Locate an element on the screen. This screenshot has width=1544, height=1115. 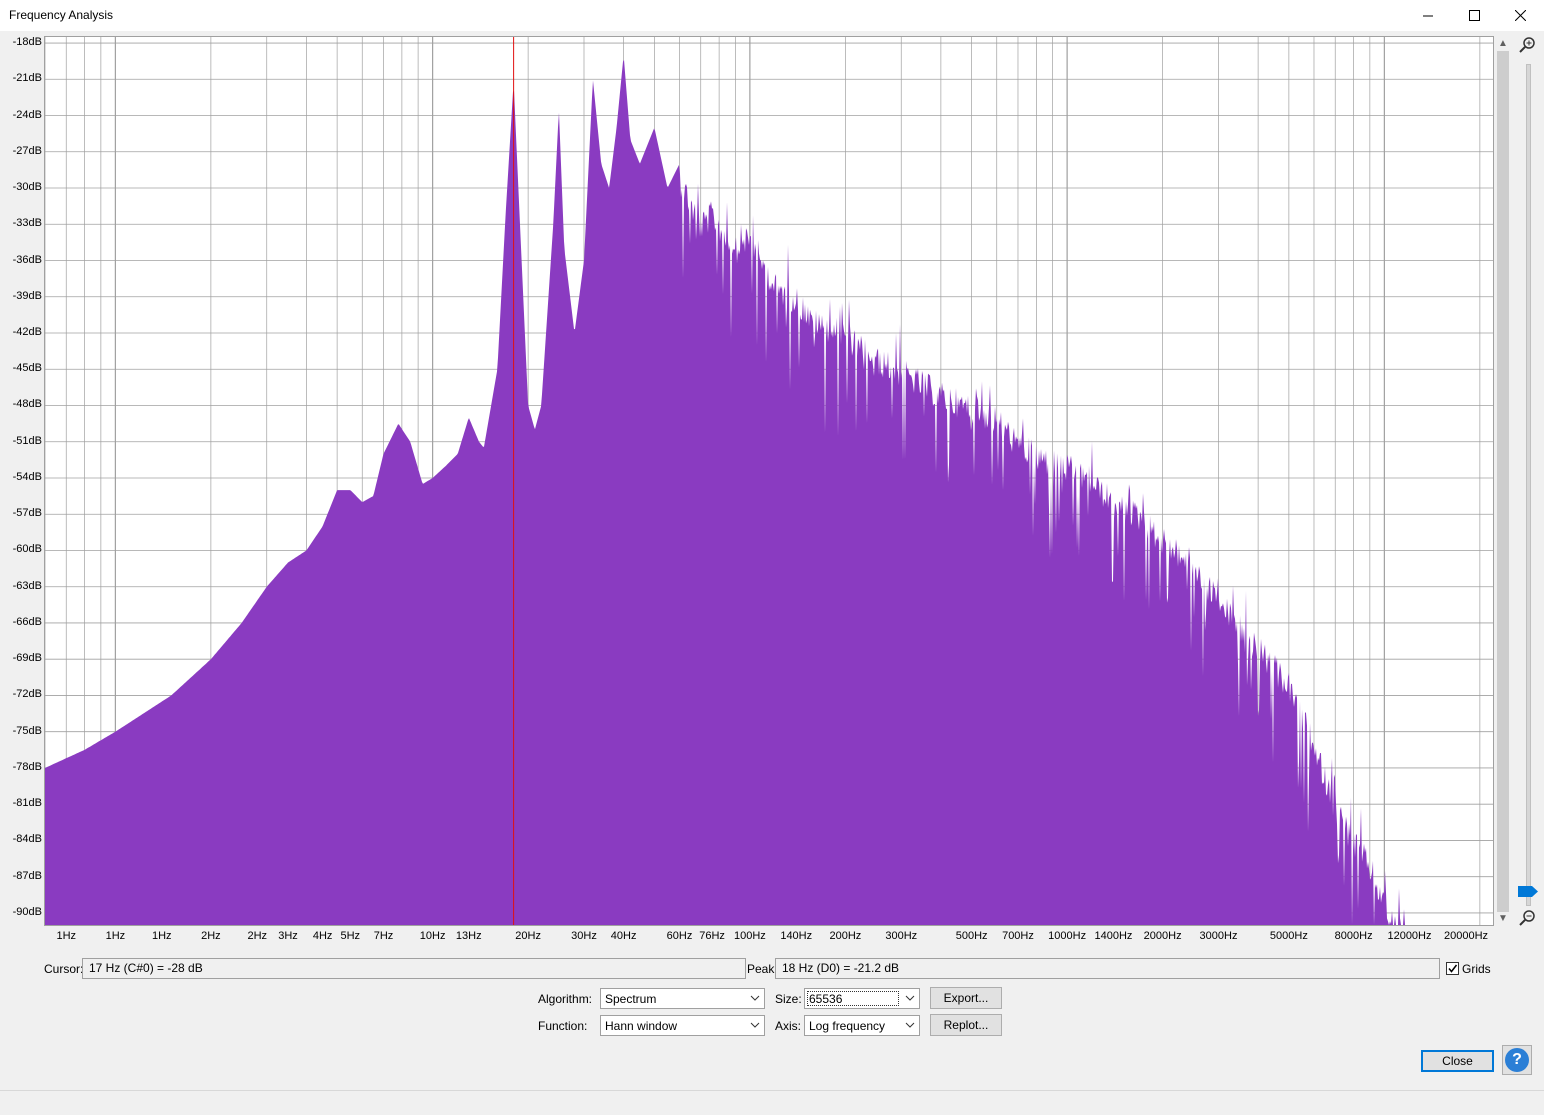
minimize-button is located at coordinates (1428, 15).